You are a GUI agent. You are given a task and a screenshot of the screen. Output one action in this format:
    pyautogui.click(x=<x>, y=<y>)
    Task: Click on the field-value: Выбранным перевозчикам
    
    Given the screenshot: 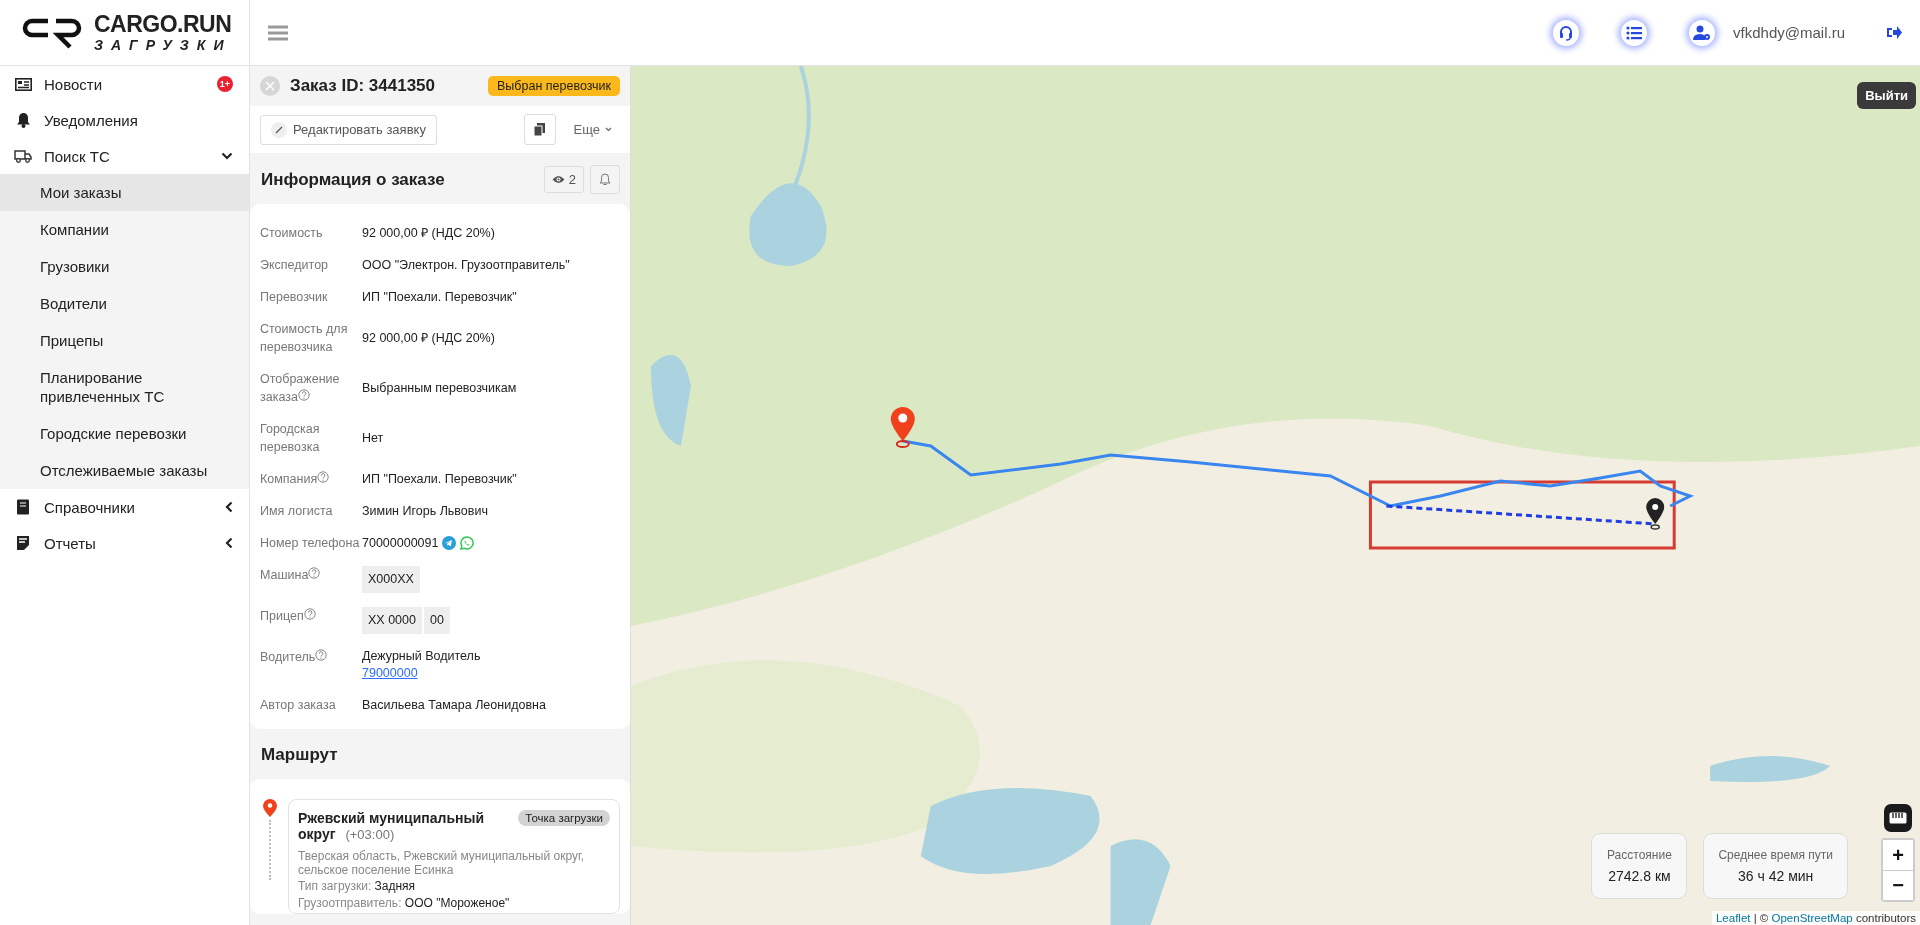 What is the action you would take?
    pyautogui.click(x=439, y=388)
    